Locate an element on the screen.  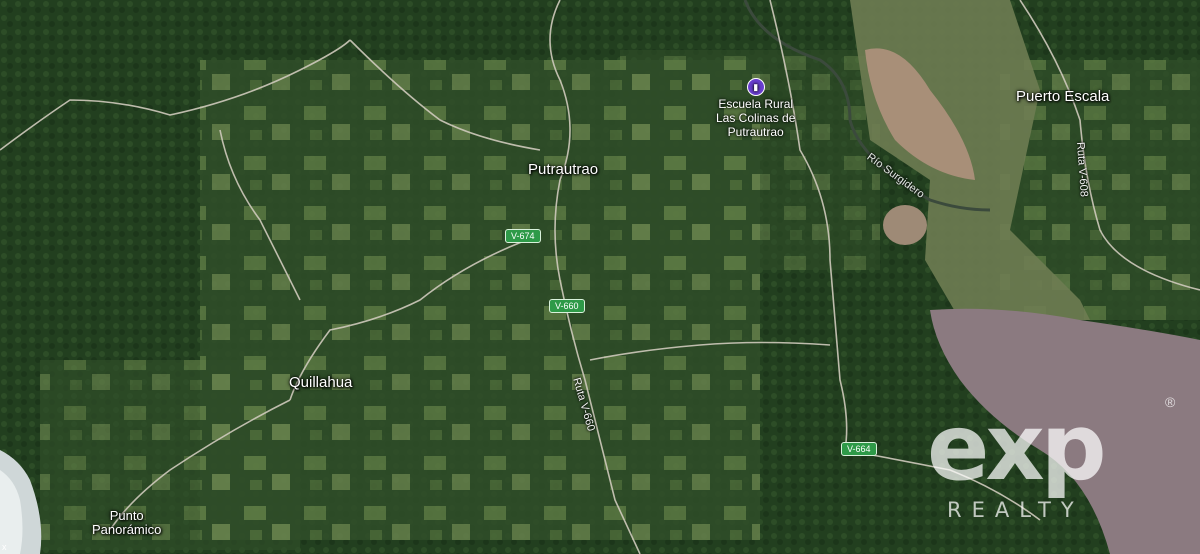
realty-text: REALTY is located at coordinates (1015, 510).